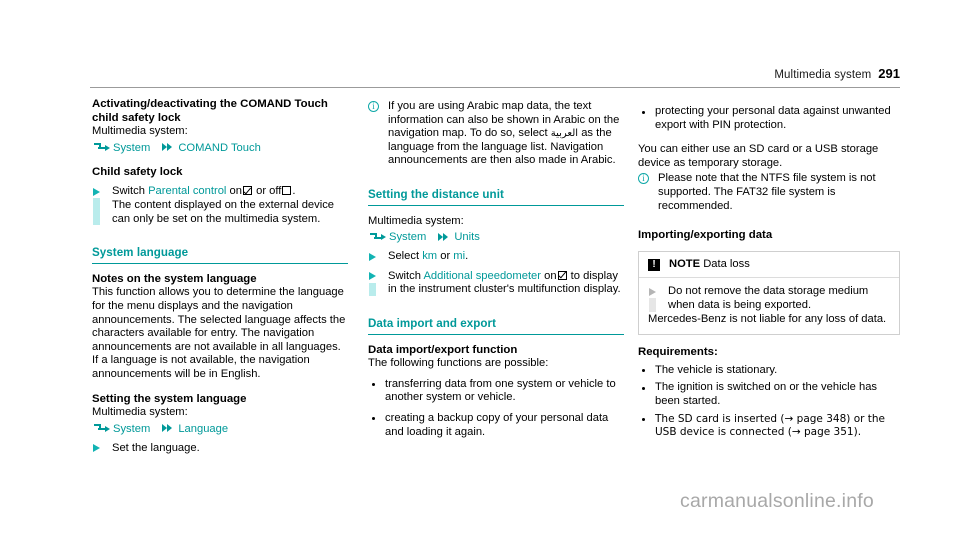 Image resolution: width=960 pixels, height=533 pixels. I want to click on note-box-title: NOTE Data loss, so click(709, 265).